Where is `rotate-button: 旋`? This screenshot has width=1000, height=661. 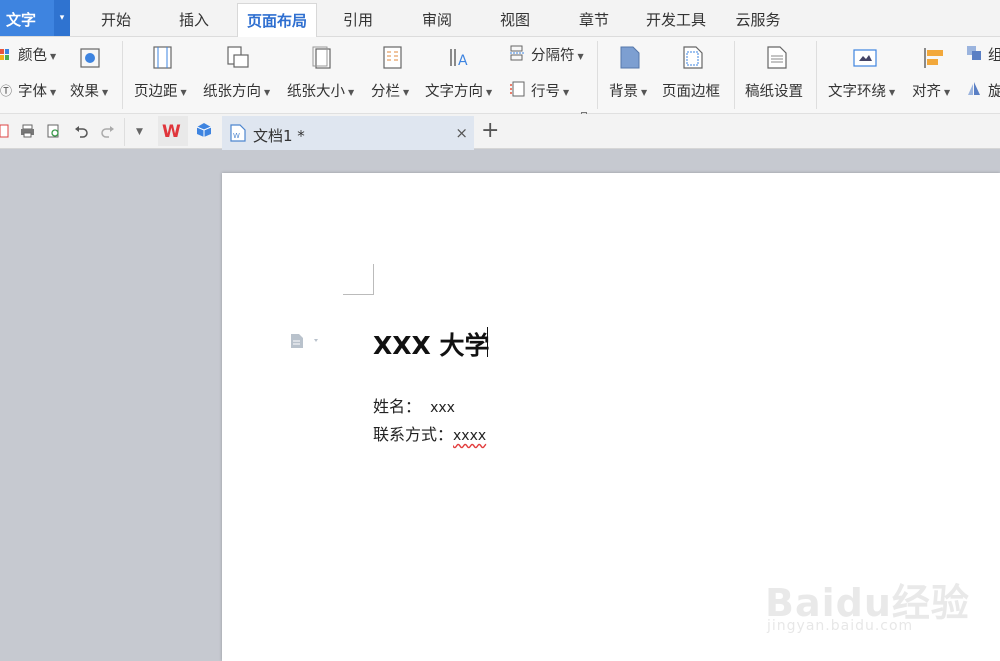 rotate-button: 旋 is located at coordinates (994, 90).